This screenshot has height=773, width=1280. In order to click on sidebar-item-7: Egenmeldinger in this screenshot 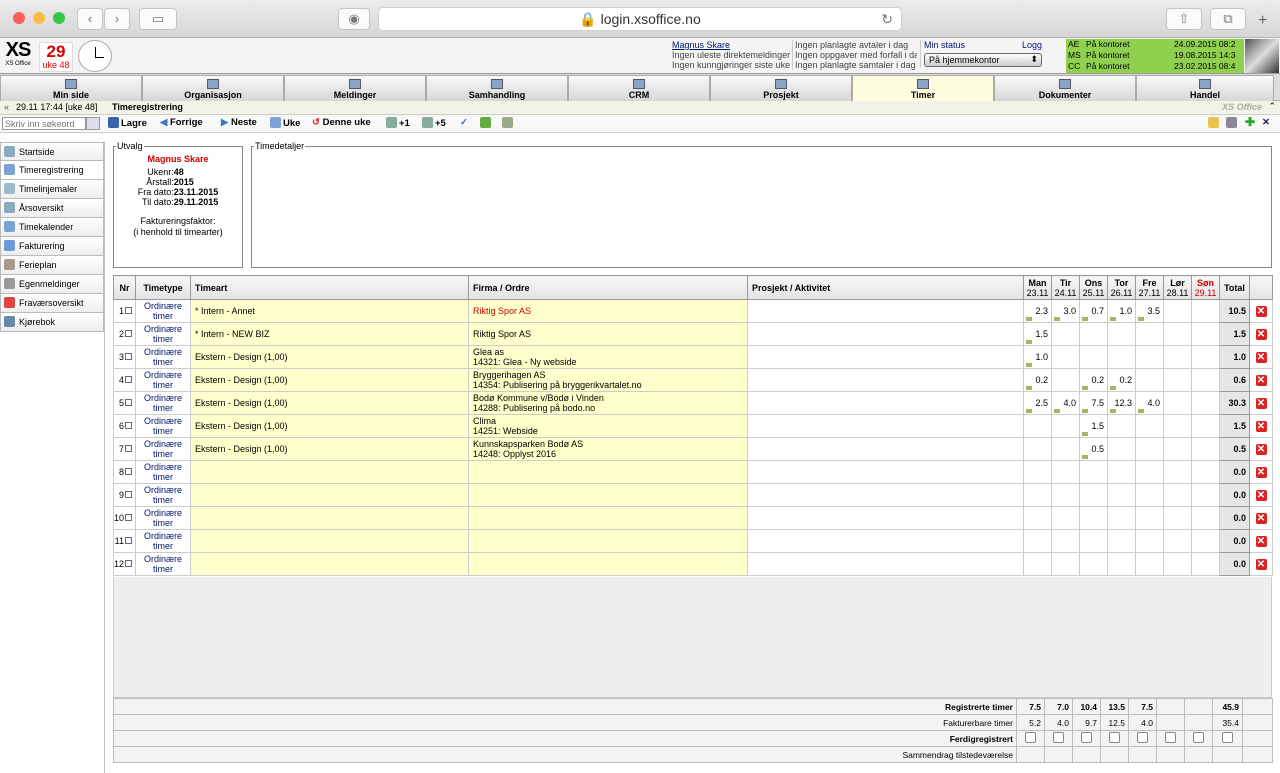, I will do `click(52, 284)`.